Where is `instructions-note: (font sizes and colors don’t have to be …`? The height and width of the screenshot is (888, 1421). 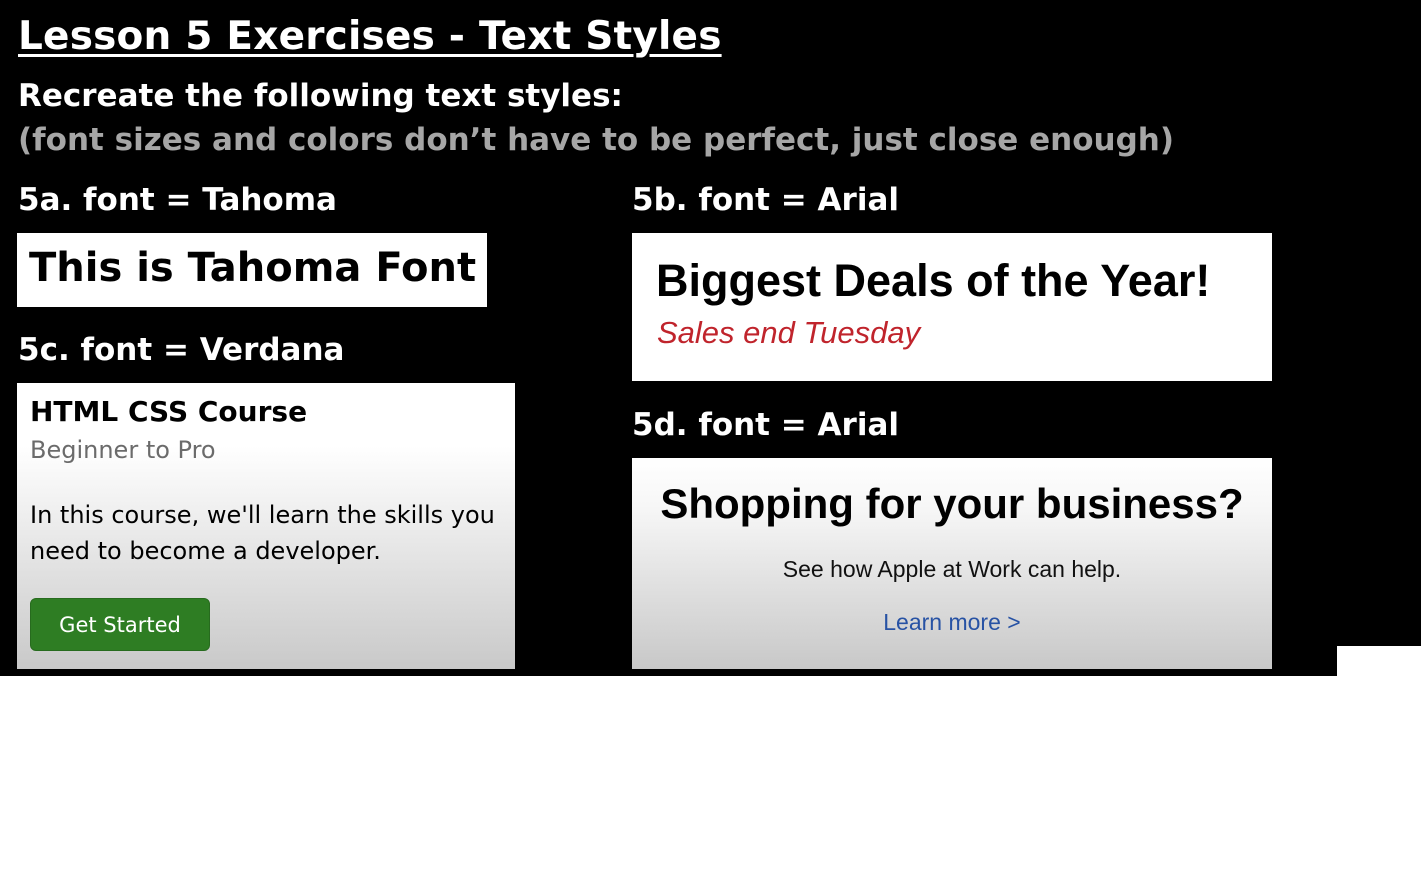
instructions-note: (font sizes and colors don’t have to be … is located at coordinates (596, 140).